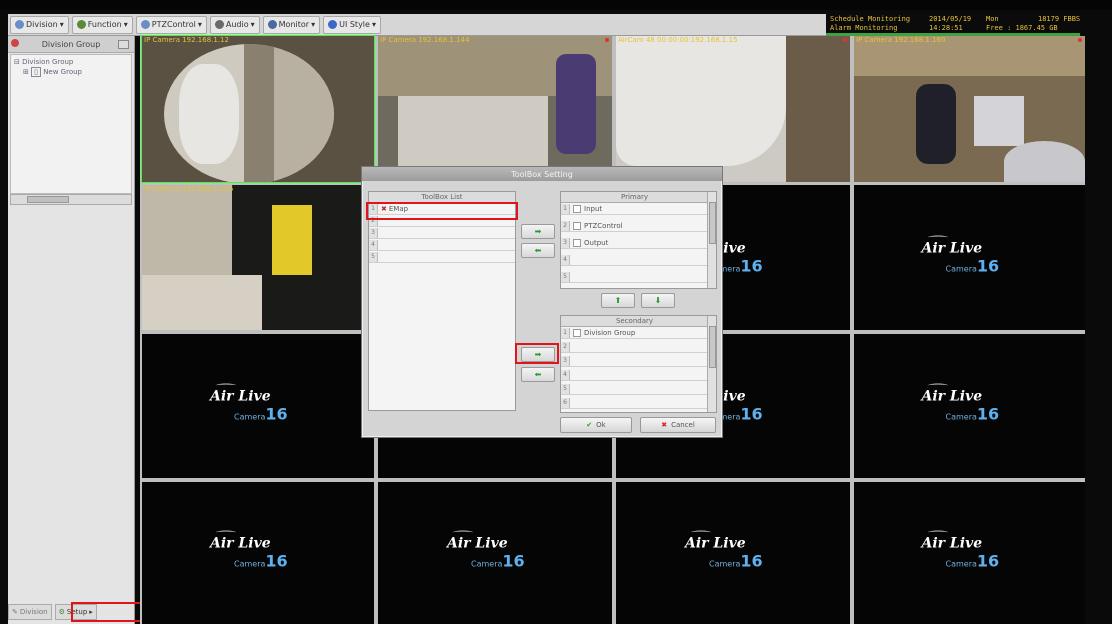 This screenshot has height=624, width=1112. What do you see at coordinates (634, 321) in the screenshot?
I see `secondary-list-header: Secondary` at bounding box center [634, 321].